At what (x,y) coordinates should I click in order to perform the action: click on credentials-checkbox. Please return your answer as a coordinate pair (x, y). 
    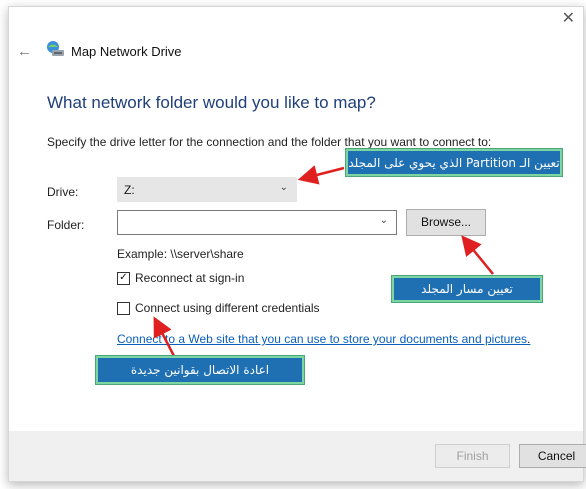
    Looking at the image, I should click on (123, 308).